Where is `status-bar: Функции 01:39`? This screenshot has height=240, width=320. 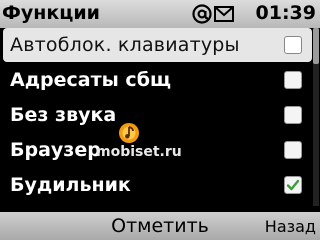
status-bar: Функции 01:39 is located at coordinates (160, 14).